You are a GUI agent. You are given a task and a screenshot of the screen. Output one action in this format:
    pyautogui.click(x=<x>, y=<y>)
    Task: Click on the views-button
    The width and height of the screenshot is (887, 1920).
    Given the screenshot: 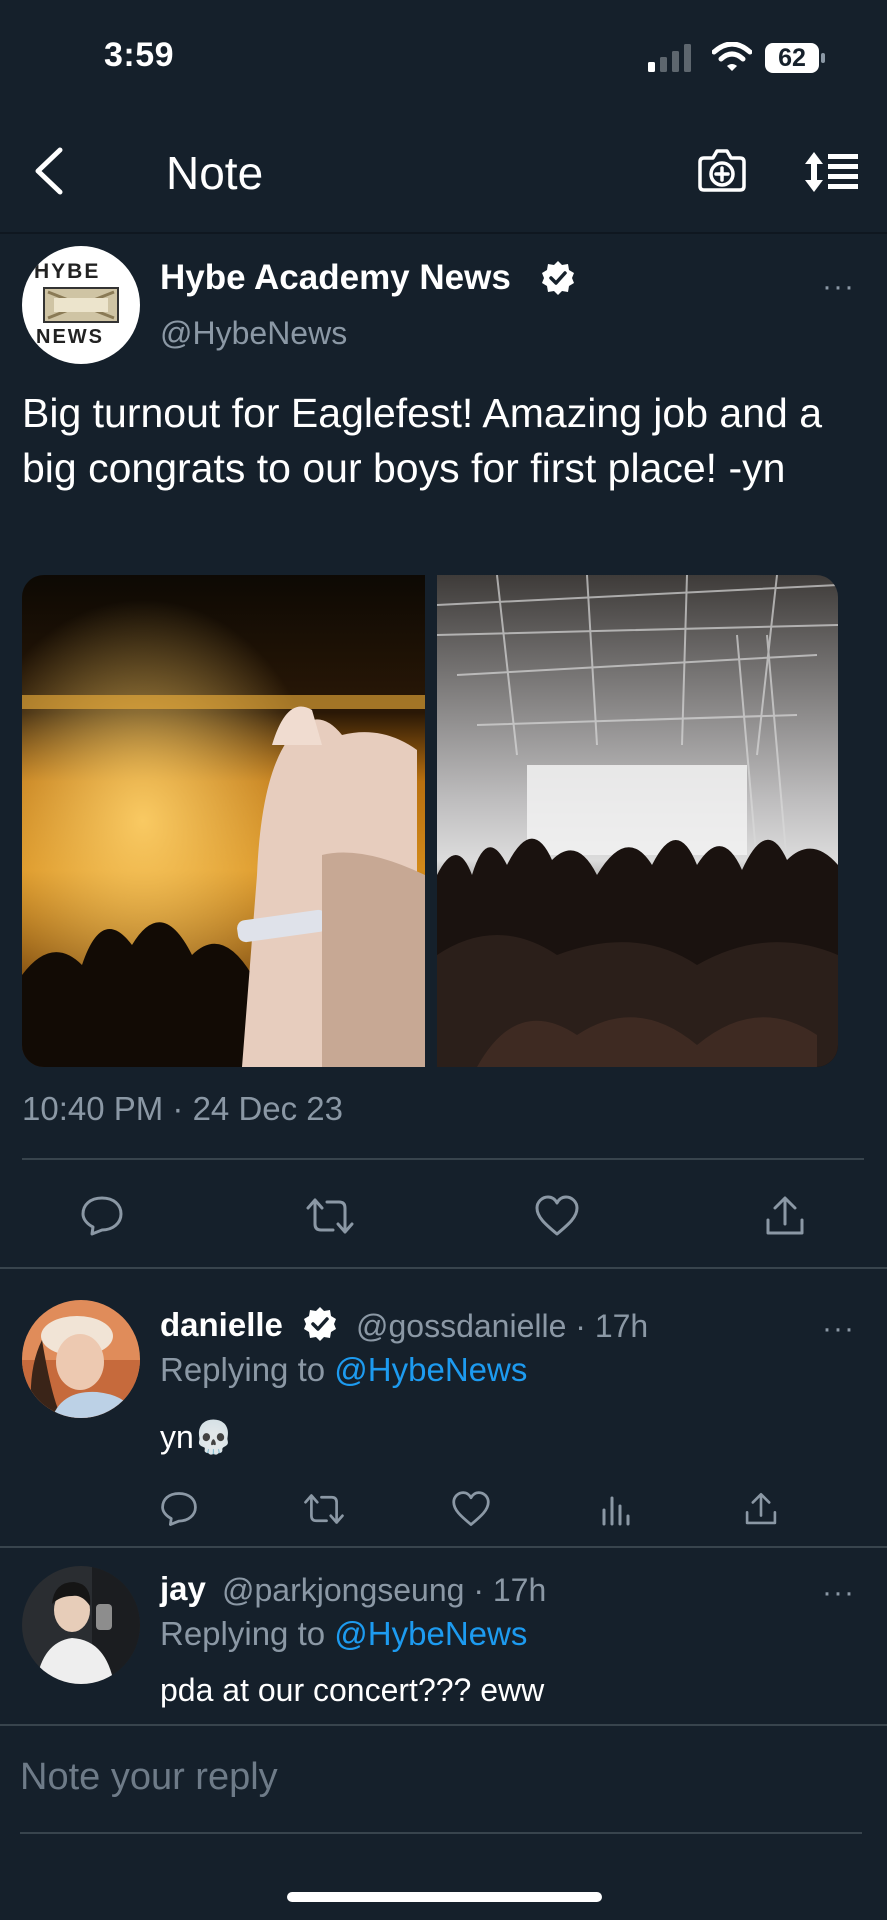 What is the action you would take?
    pyautogui.click(x=616, y=1509)
    